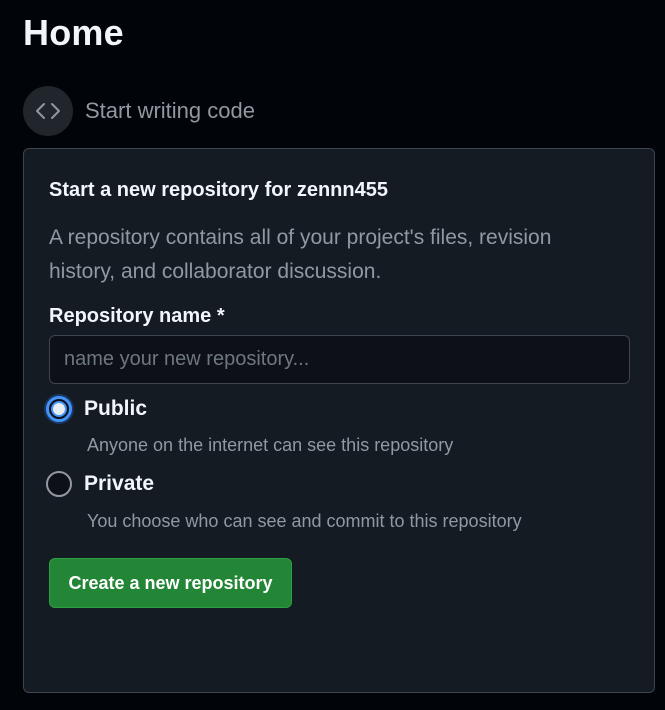  What do you see at coordinates (59, 484) in the screenshot?
I see `radio-private-button` at bounding box center [59, 484].